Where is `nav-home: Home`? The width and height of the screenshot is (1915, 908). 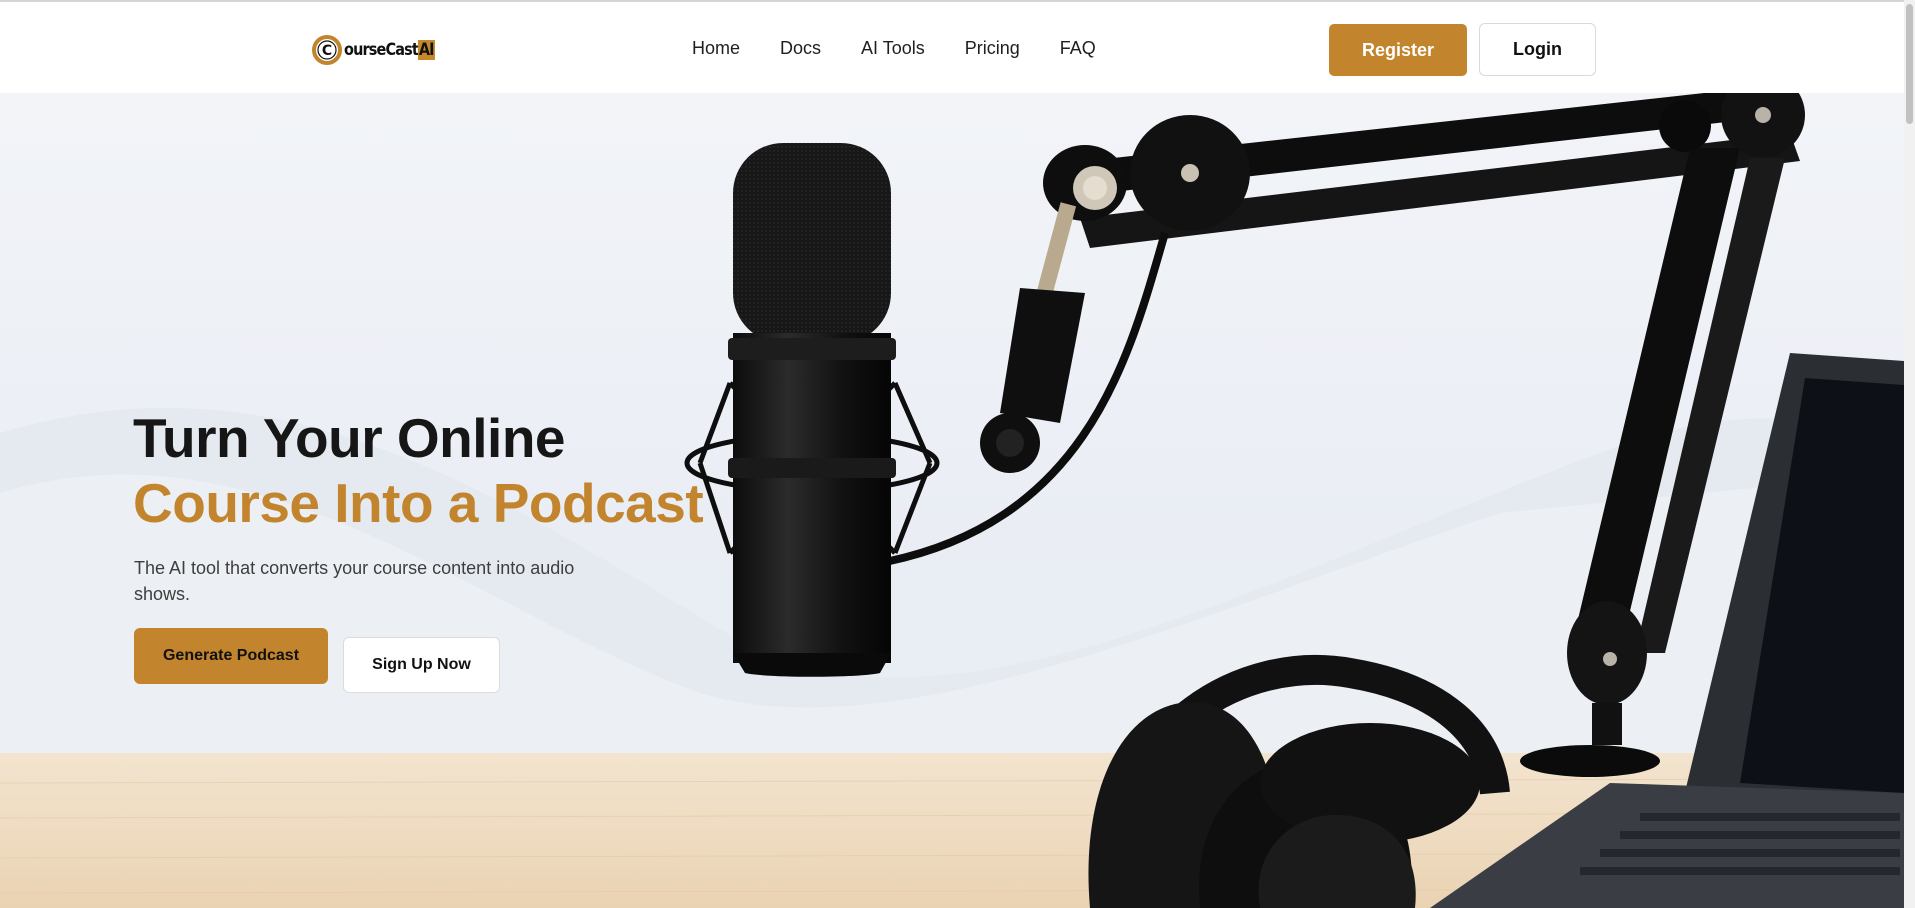
nav-home: Home is located at coordinates (716, 48).